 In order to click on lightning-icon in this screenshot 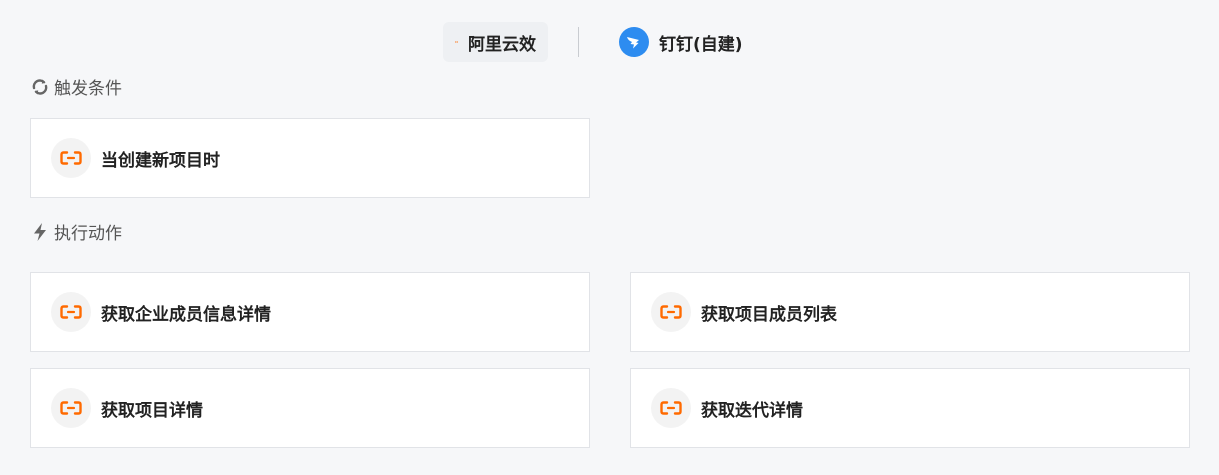, I will do `click(40, 232)`.